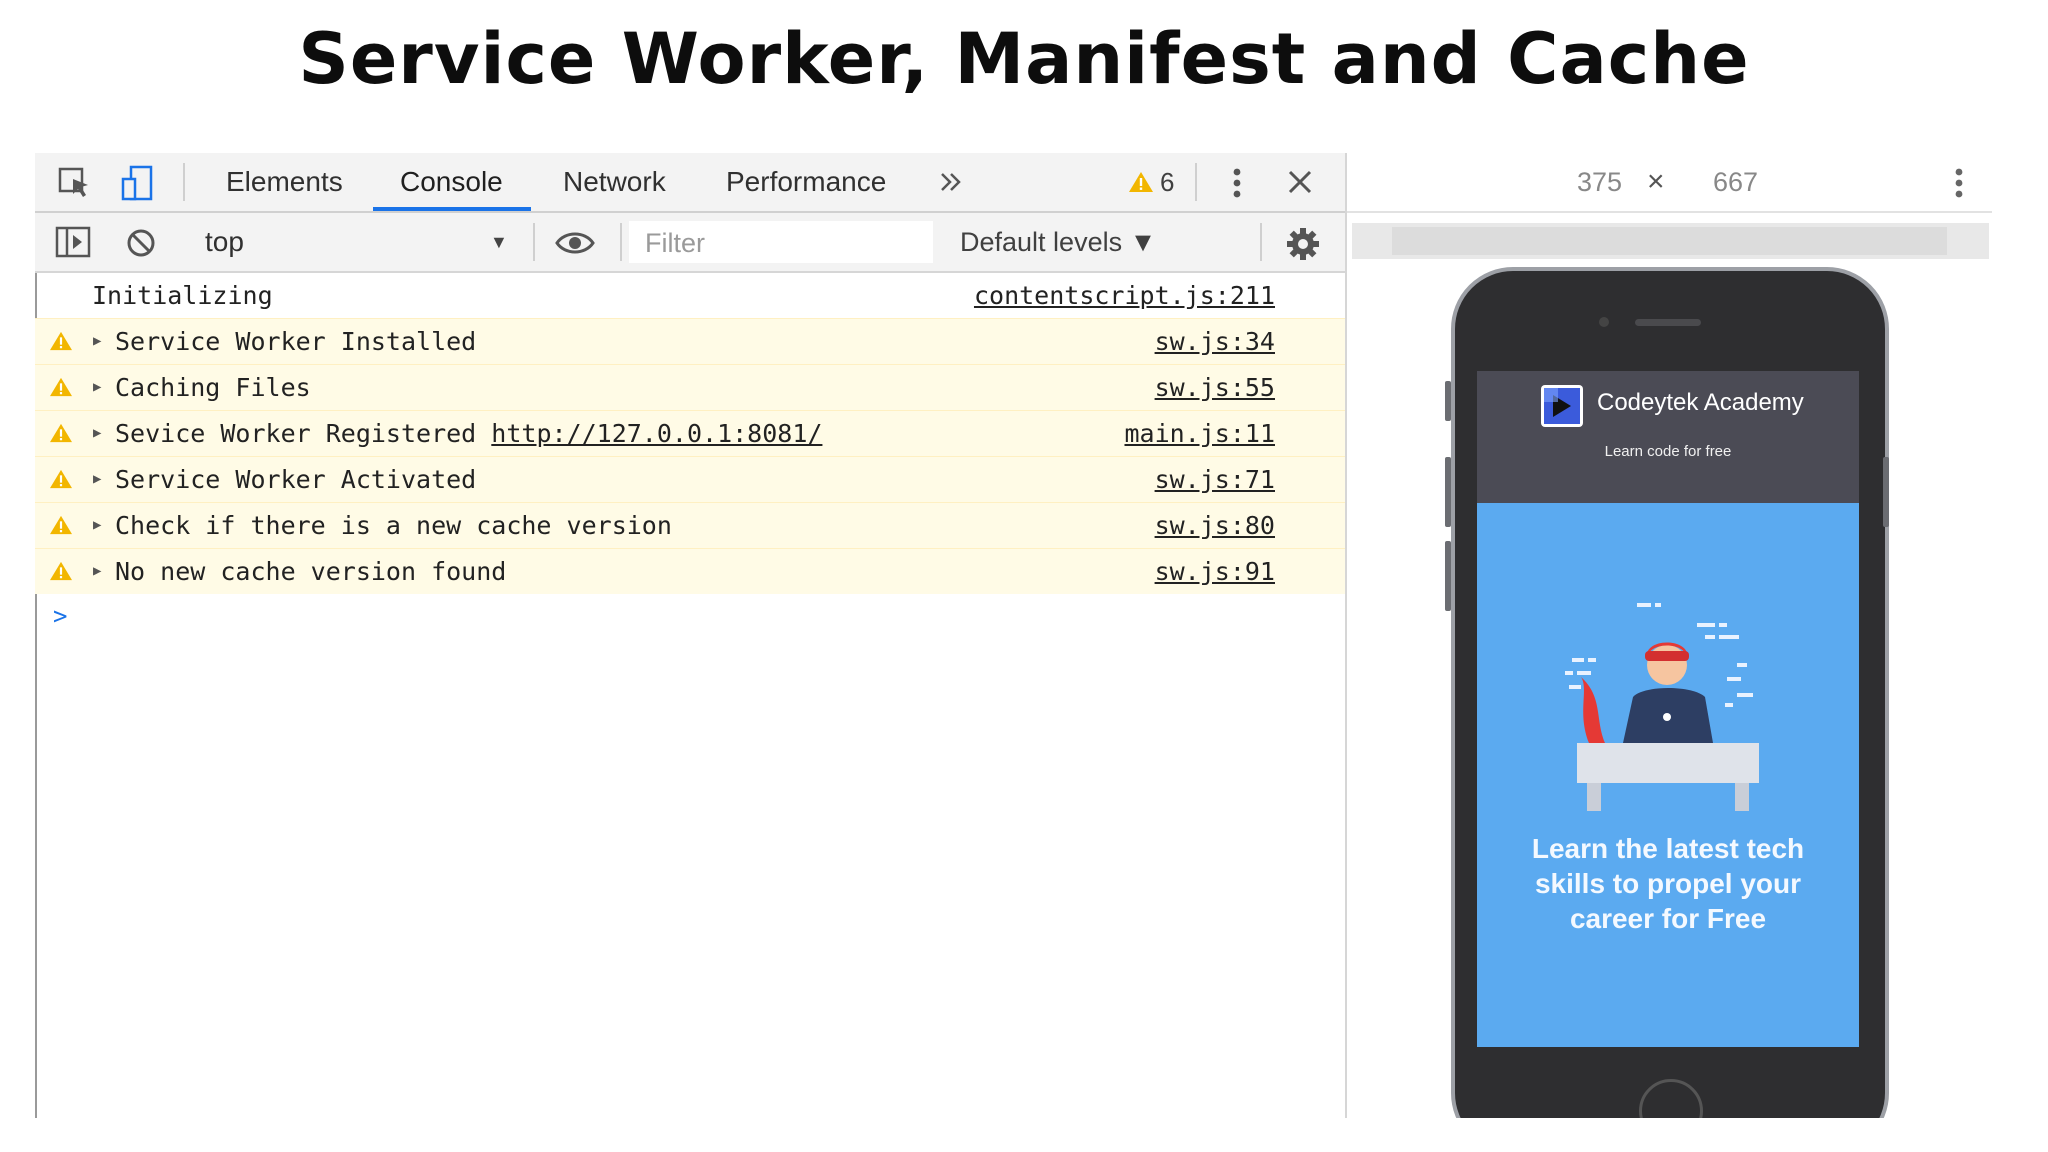  I want to click on console-prompt-row: >, so click(690, 616).